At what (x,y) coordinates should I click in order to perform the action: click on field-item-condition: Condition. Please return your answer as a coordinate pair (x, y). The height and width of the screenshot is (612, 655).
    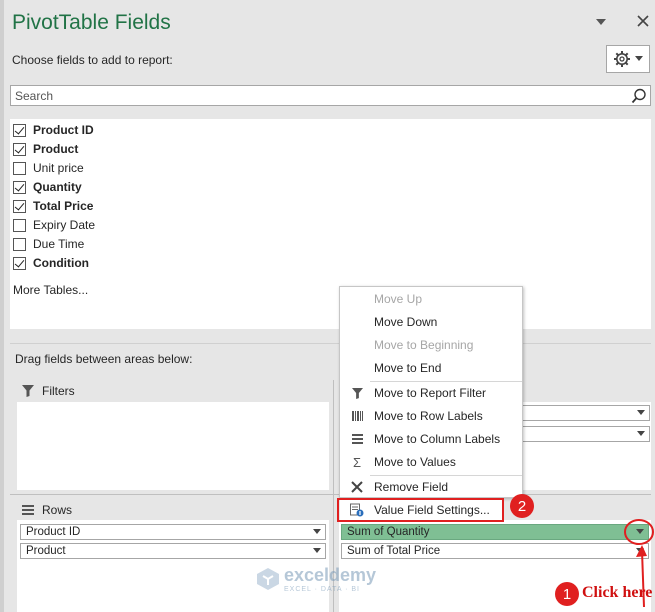
    Looking at the image, I should click on (51, 263).